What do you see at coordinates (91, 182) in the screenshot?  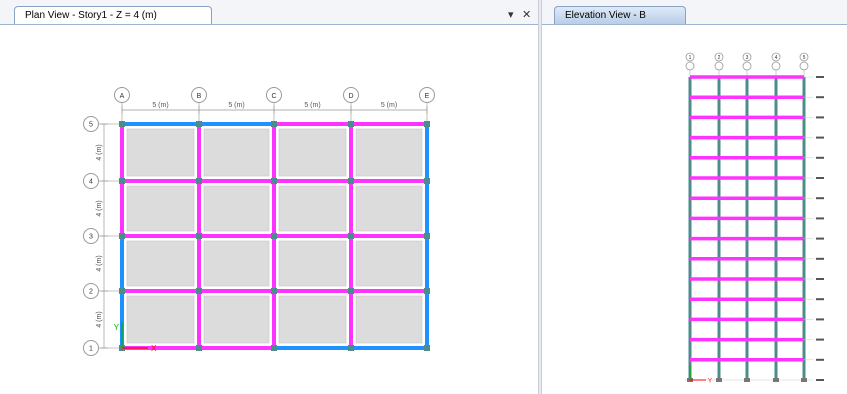 I see `grid-bubble-y-label: 4` at bounding box center [91, 182].